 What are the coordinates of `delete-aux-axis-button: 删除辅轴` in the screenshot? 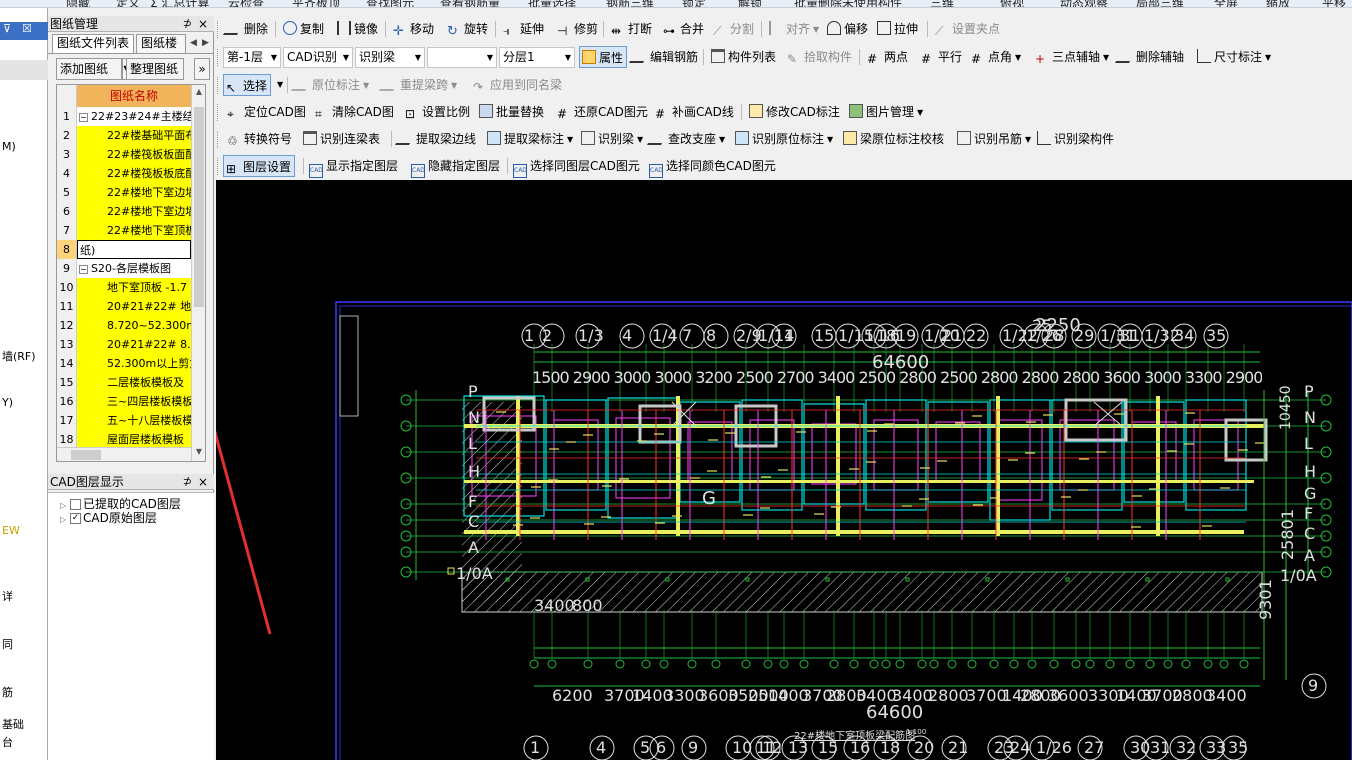 It's located at (1149, 57).